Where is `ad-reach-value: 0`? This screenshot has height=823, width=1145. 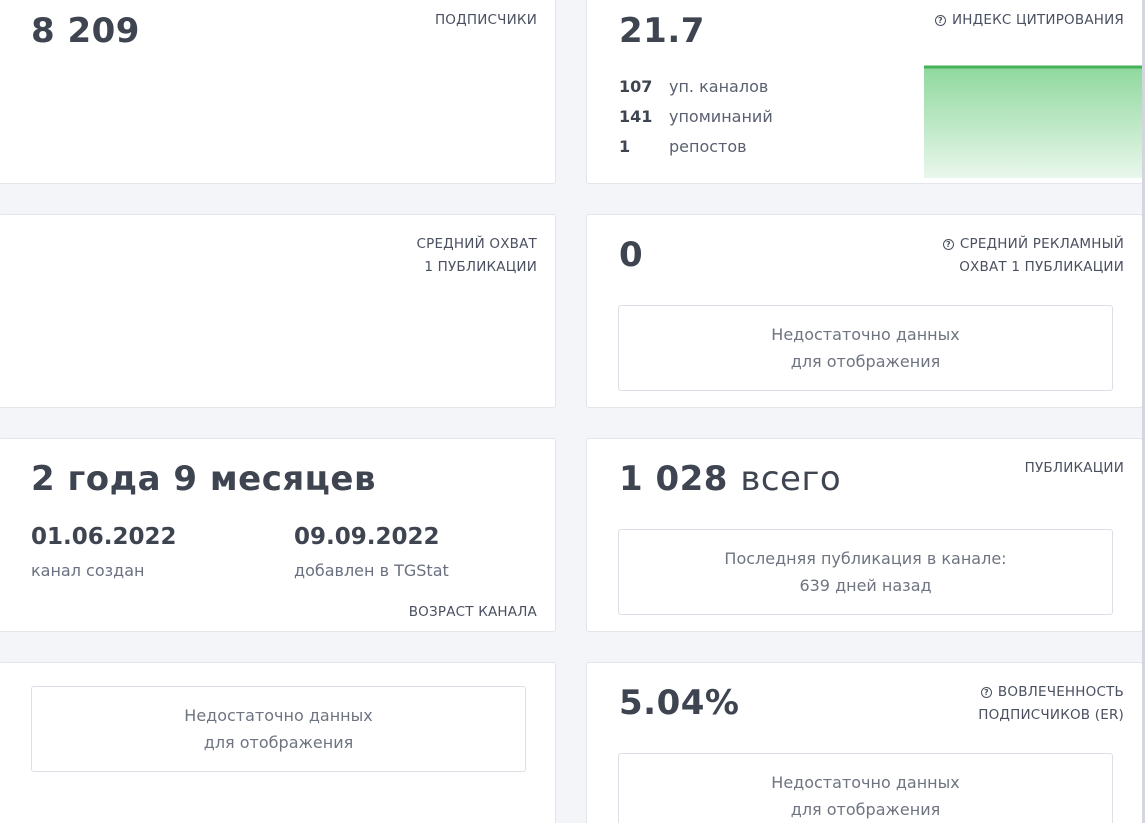 ad-reach-value: 0 is located at coordinates (631, 255).